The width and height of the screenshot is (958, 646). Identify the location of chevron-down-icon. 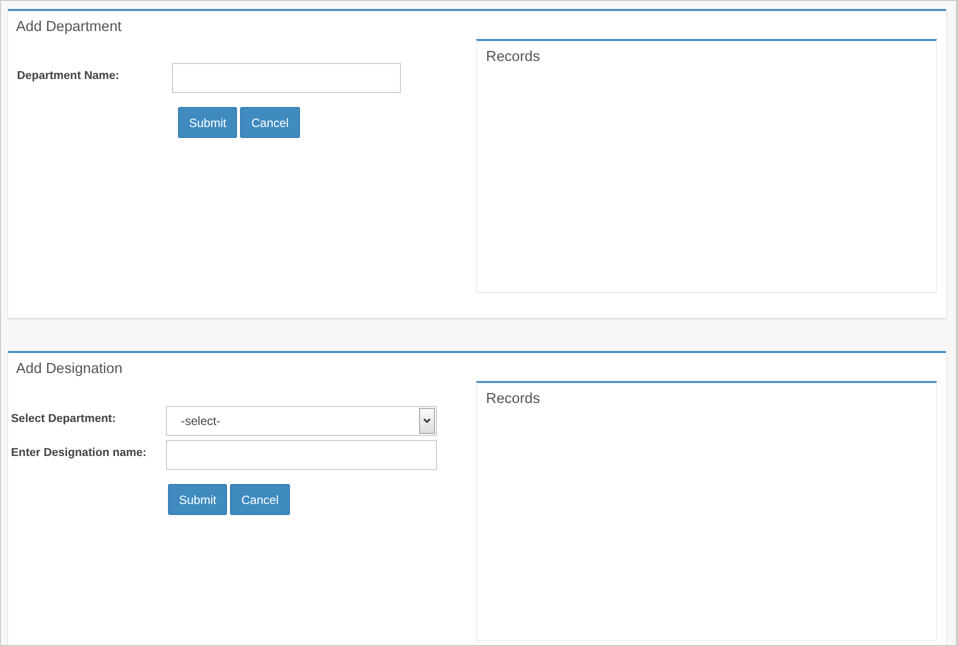
(427, 421).